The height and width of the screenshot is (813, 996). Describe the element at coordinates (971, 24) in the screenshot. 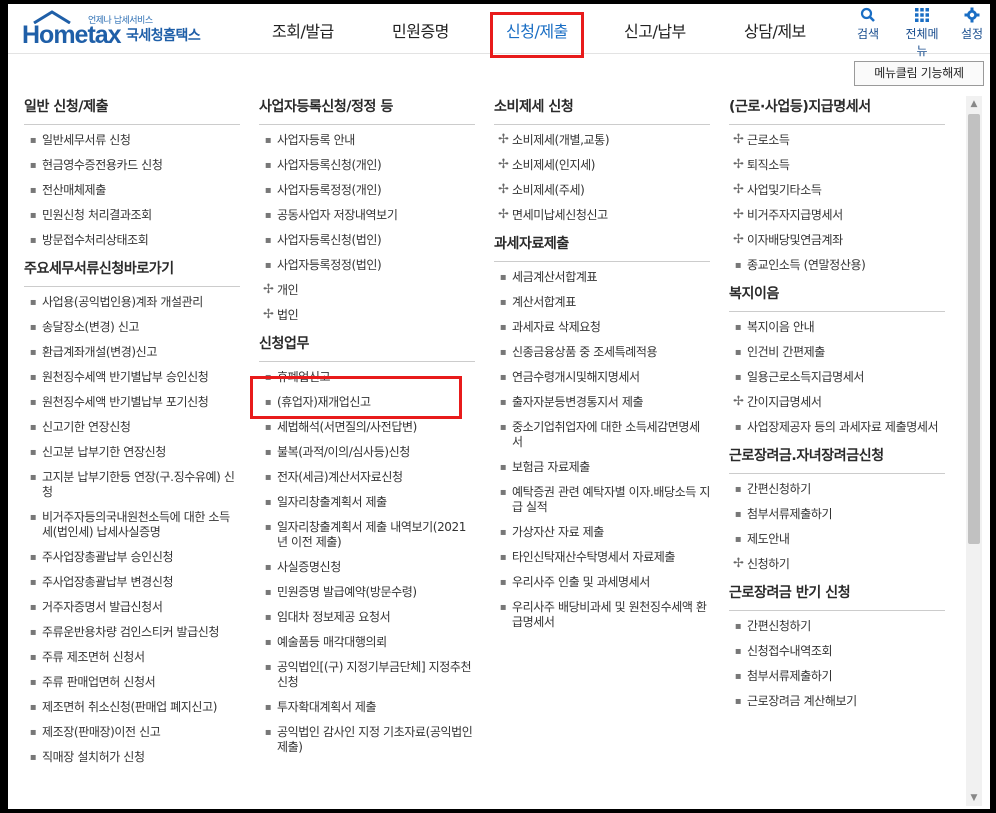

I see `settings-button: 설정` at that location.